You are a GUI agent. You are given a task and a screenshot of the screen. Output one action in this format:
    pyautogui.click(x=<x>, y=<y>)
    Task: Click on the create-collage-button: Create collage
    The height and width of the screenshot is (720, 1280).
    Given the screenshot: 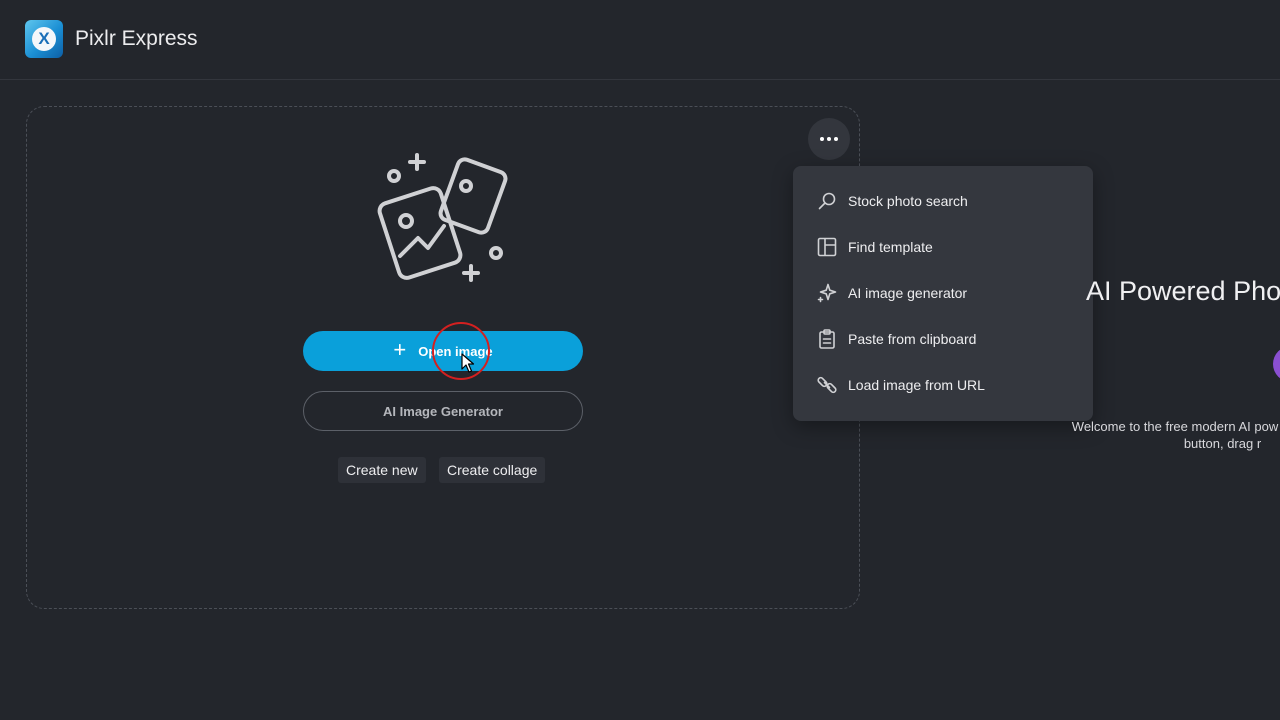 What is the action you would take?
    pyautogui.click(x=492, y=470)
    